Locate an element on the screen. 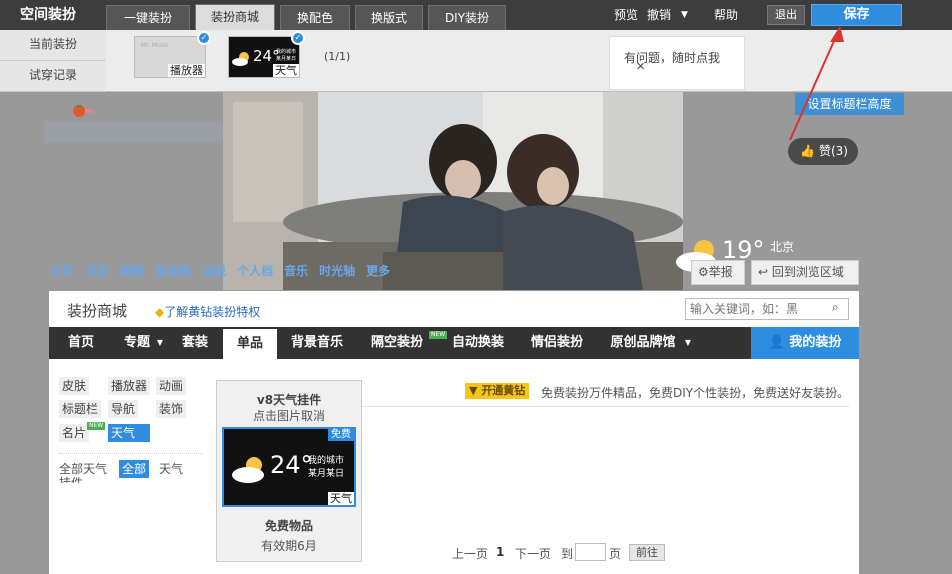 The image size is (952, 574). my-decoration-button: 👤 我的装扮 is located at coordinates (805, 343).